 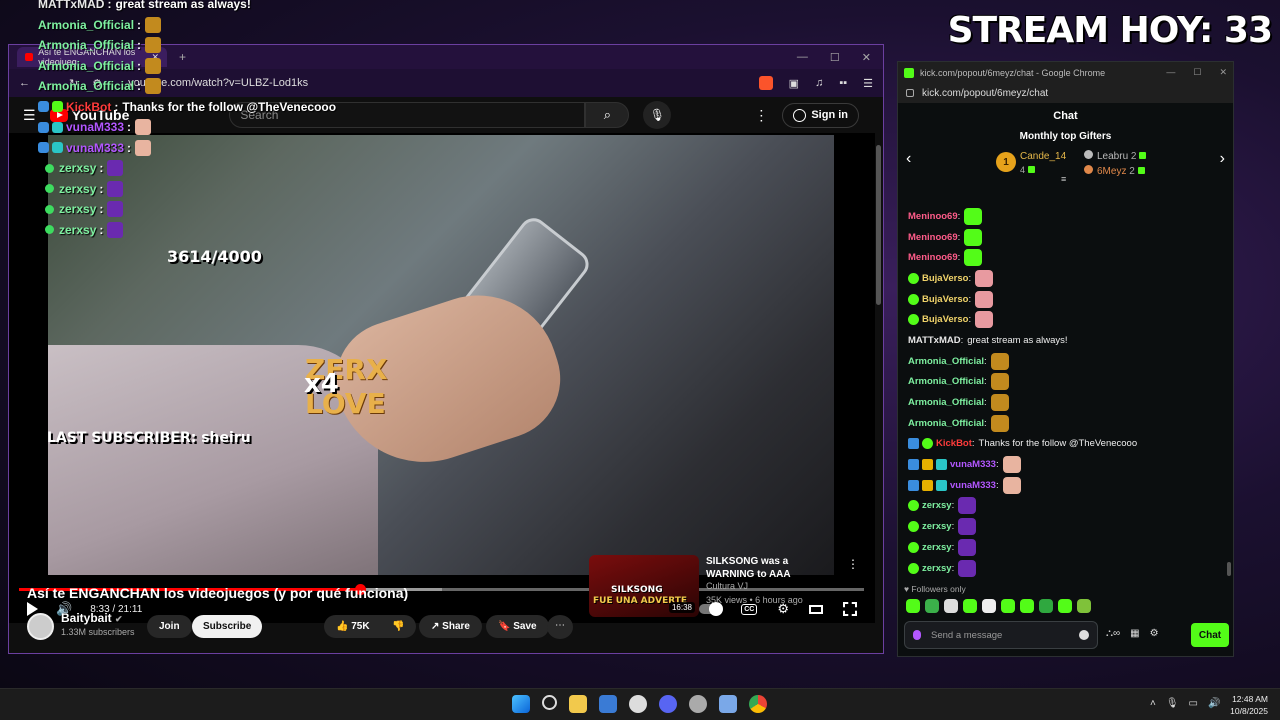 What do you see at coordinates (1115, 156) in the screenshot?
I see `gifter-2-name: Leabru 2` at bounding box center [1115, 156].